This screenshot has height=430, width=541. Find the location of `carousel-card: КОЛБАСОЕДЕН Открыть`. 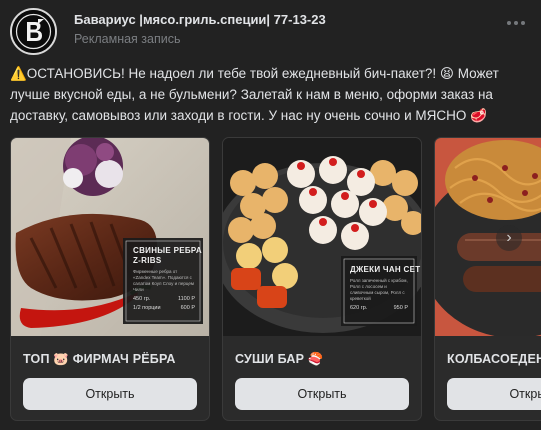

carousel-card: КОЛБАСОЕДЕН Открыть is located at coordinates (487, 279).